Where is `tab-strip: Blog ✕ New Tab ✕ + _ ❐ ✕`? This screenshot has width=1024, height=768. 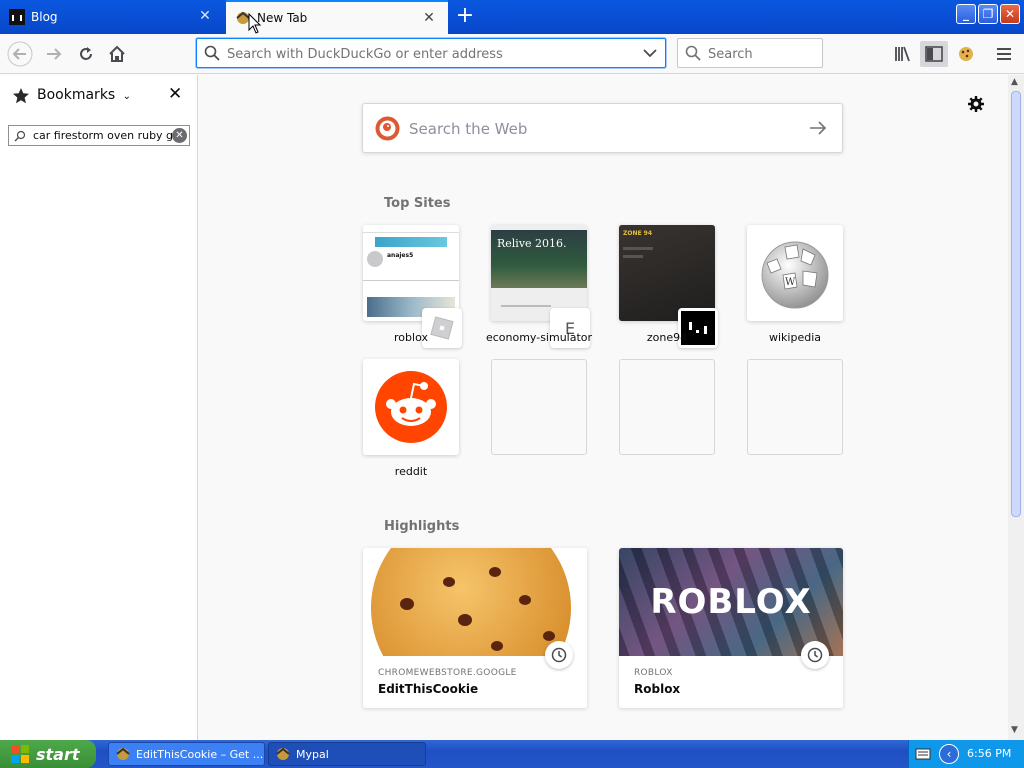 tab-strip: Blog ✕ New Tab ✕ + _ ❐ ✕ is located at coordinates (512, 17).